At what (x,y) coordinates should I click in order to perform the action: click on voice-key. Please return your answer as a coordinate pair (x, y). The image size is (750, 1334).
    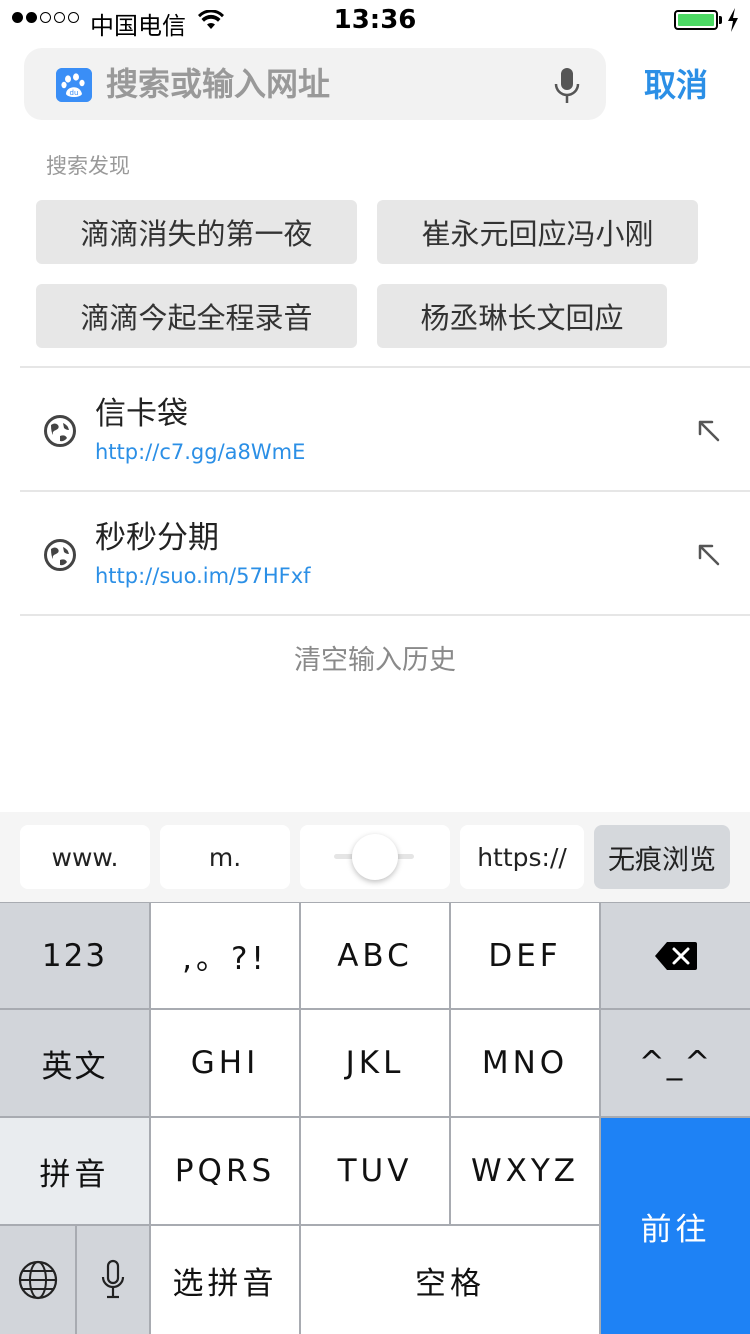
    Looking at the image, I should click on (113, 1280).